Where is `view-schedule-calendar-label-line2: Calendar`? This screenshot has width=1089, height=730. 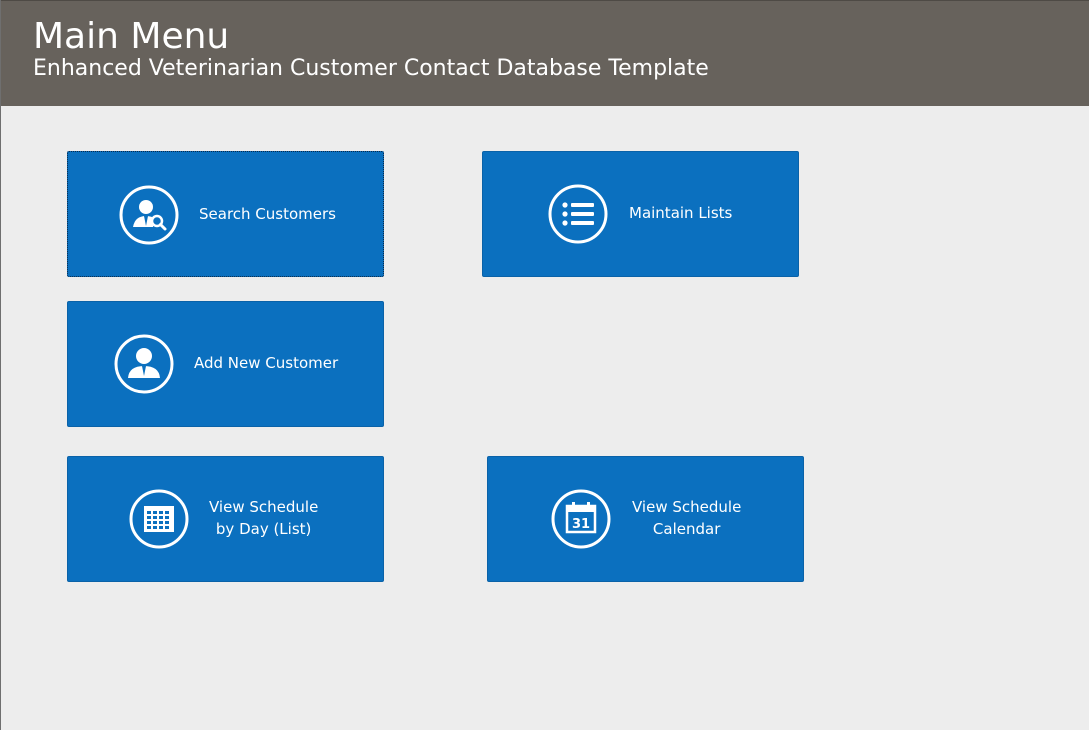 view-schedule-calendar-label-line2: Calendar is located at coordinates (686, 529).